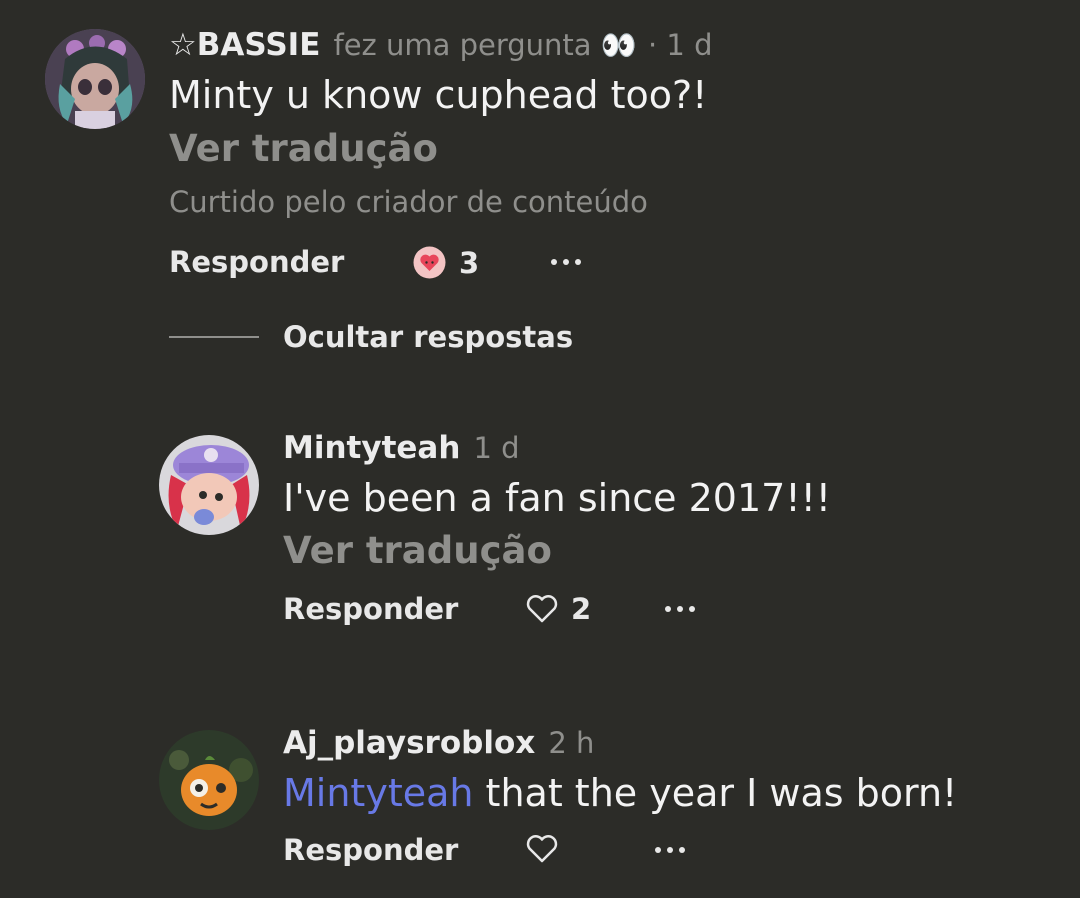  I want to click on like-button: 2, so click(558, 609).